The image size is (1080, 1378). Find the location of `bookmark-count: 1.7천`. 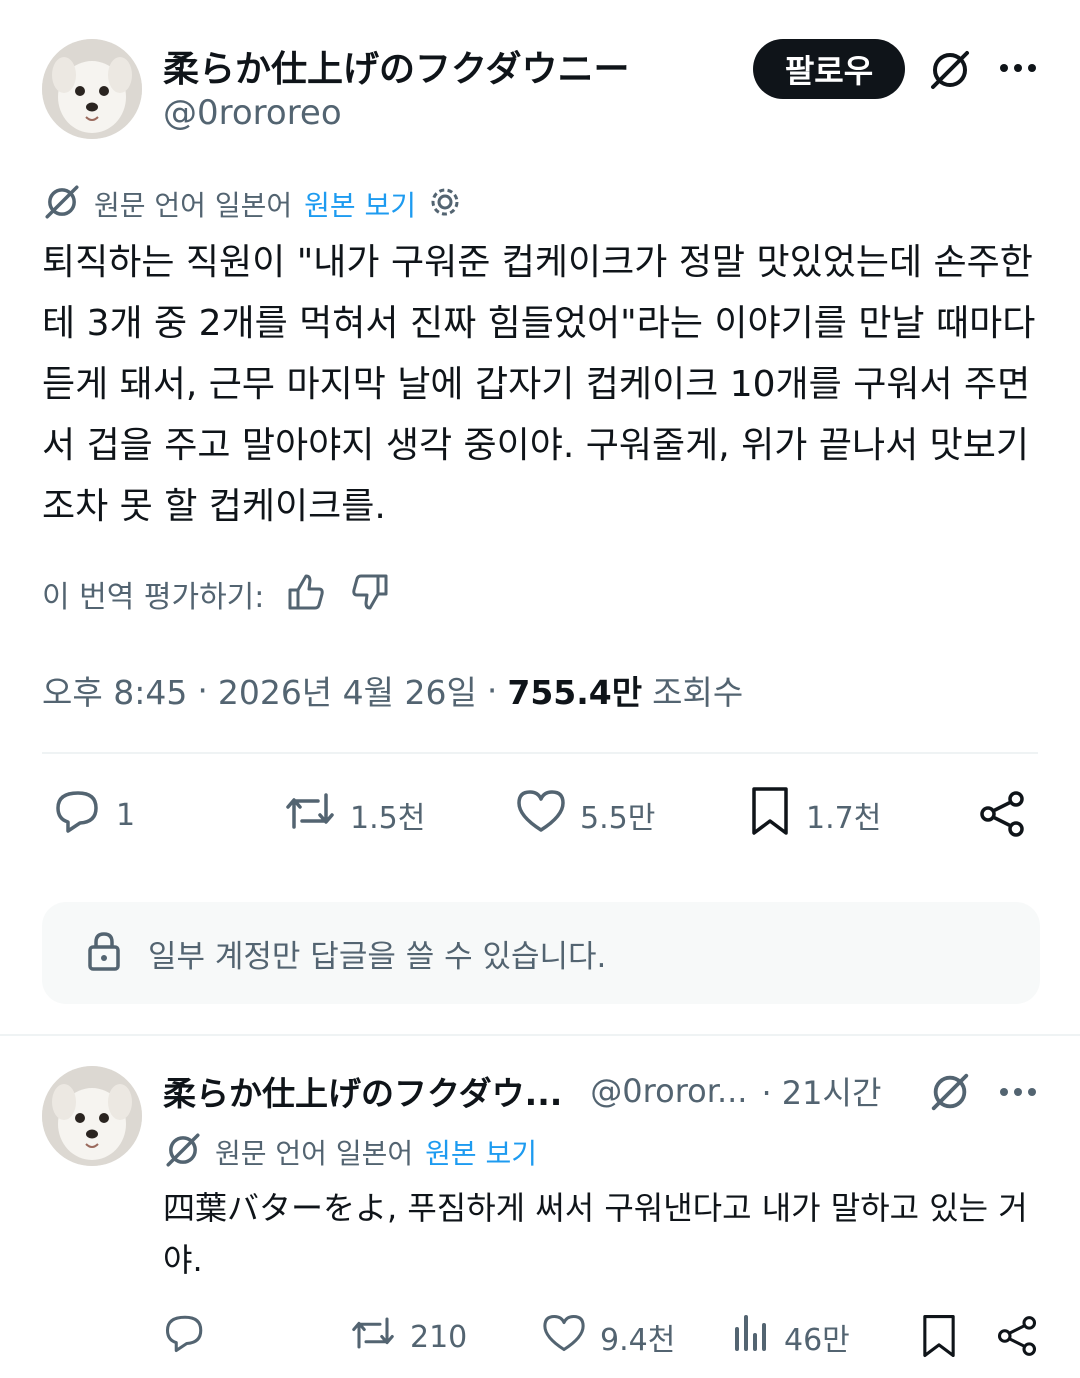

bookmark-count: 1.7천 is located at coordinates (844, 818).